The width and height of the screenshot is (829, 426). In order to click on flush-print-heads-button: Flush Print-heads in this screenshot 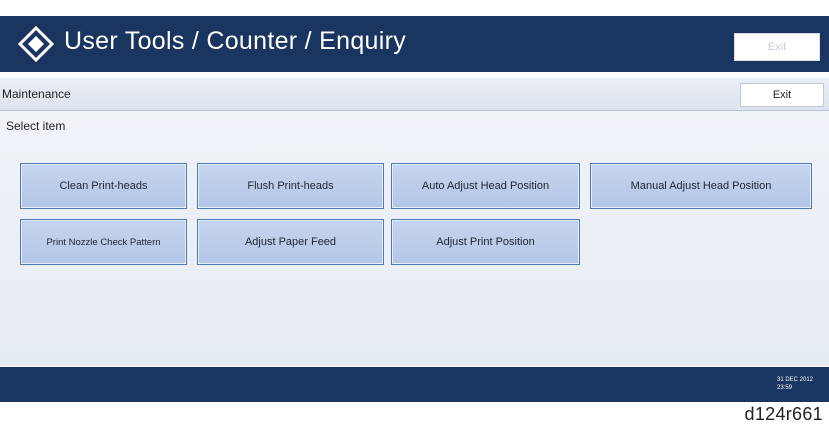, I will do `click(290, 186)`.